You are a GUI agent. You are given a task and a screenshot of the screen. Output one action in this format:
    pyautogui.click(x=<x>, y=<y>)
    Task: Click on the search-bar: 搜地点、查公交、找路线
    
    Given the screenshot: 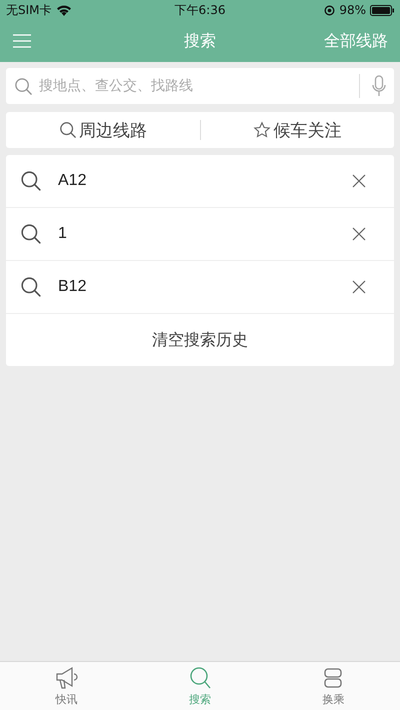 What is the action you would take?
    pyautogui.click(x=200, y=86)
    